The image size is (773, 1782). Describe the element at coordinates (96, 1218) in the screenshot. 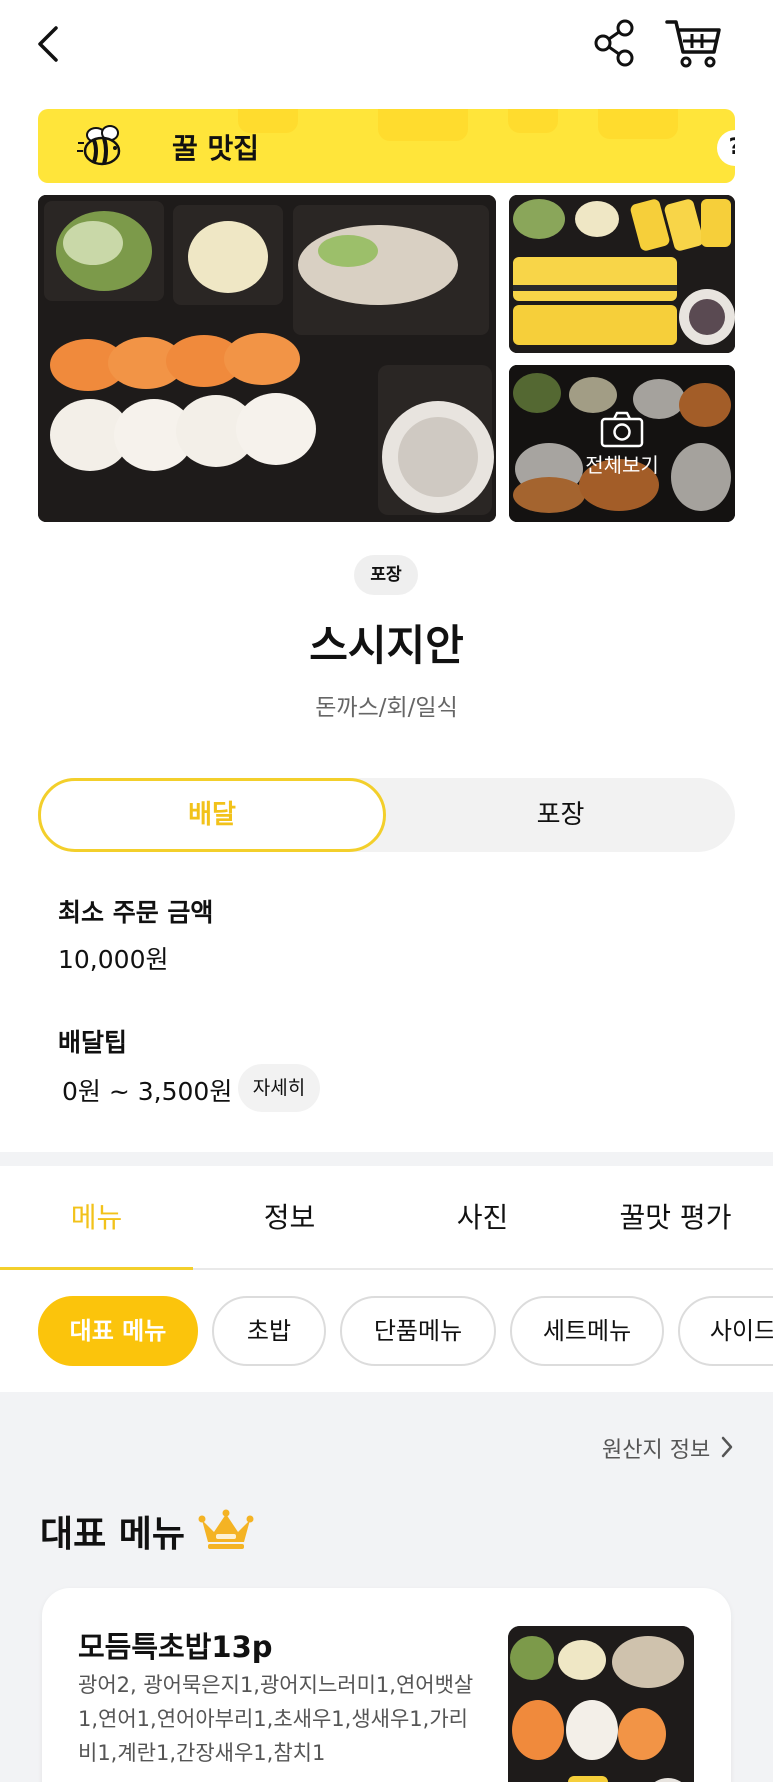

I see `tab-menu: 메뉴` at that location.